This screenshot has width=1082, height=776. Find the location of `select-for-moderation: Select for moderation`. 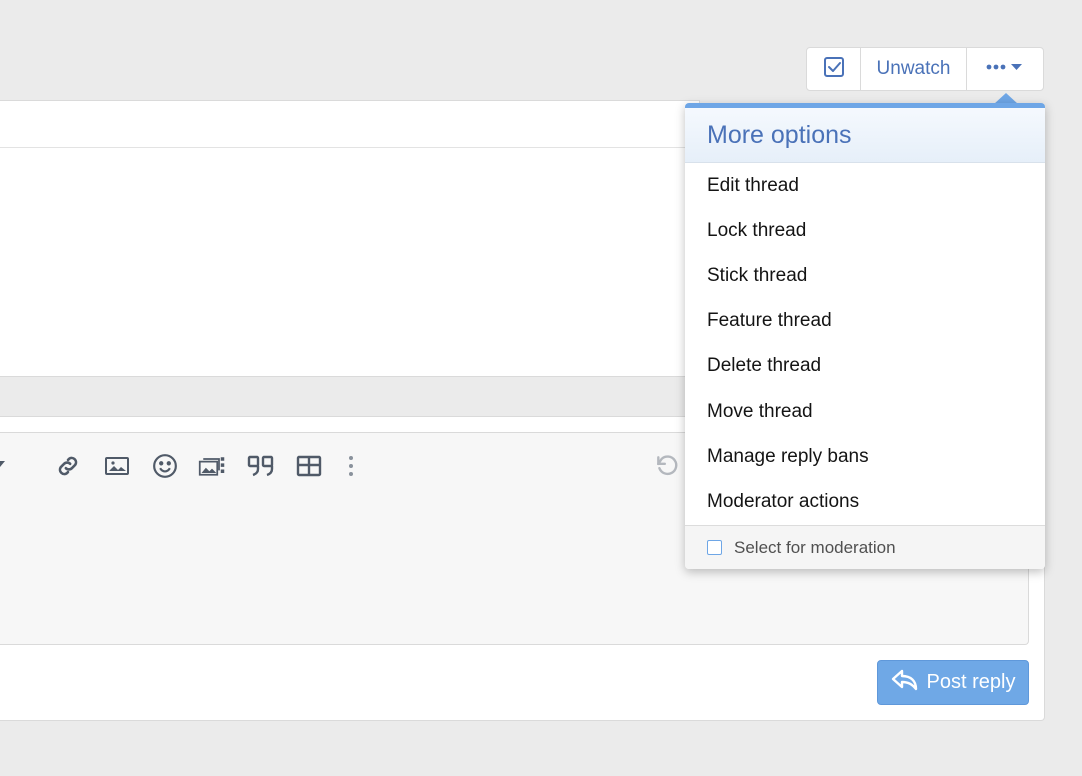

select-for-moderation: Select for moderation is located at coordinates (865, 547).